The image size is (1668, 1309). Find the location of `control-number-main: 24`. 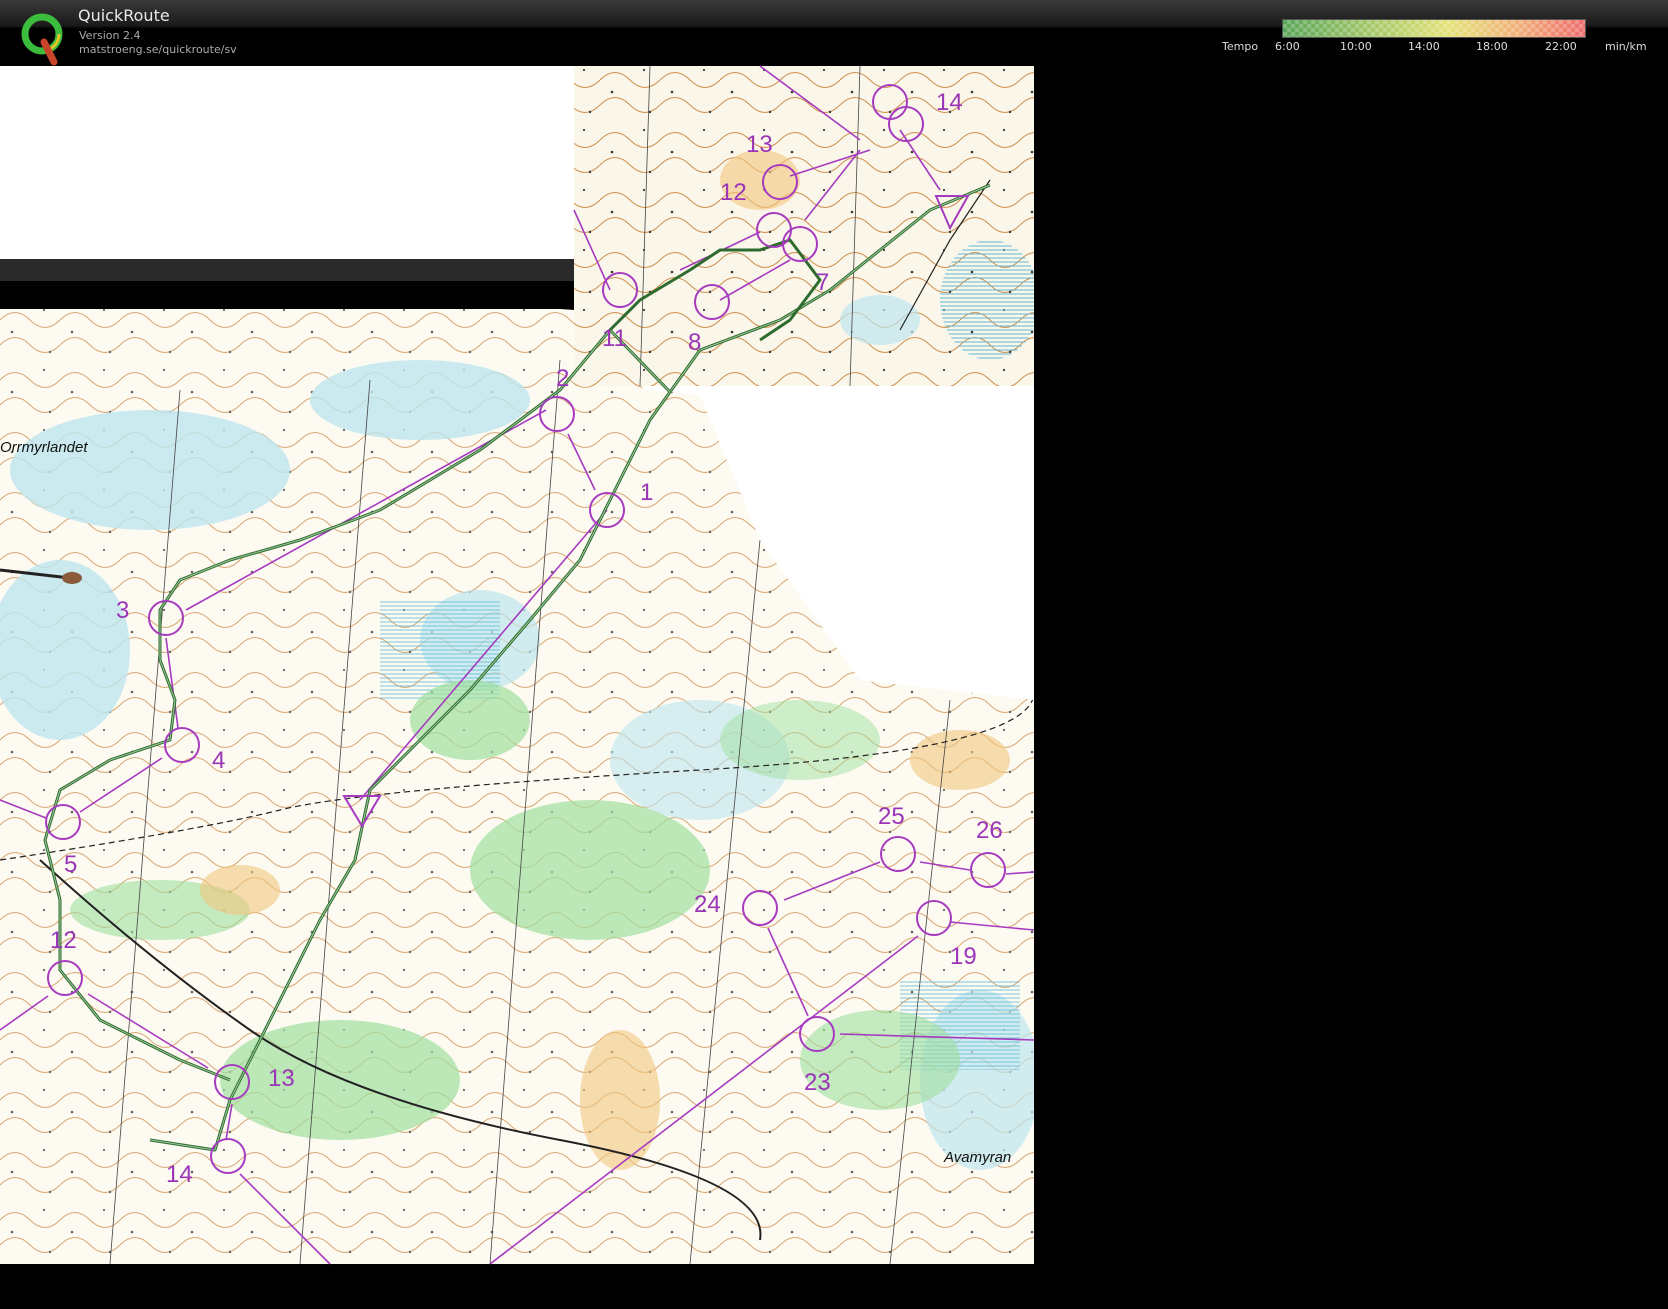

control-number-main: 24 is located at coordinates (707, 904).